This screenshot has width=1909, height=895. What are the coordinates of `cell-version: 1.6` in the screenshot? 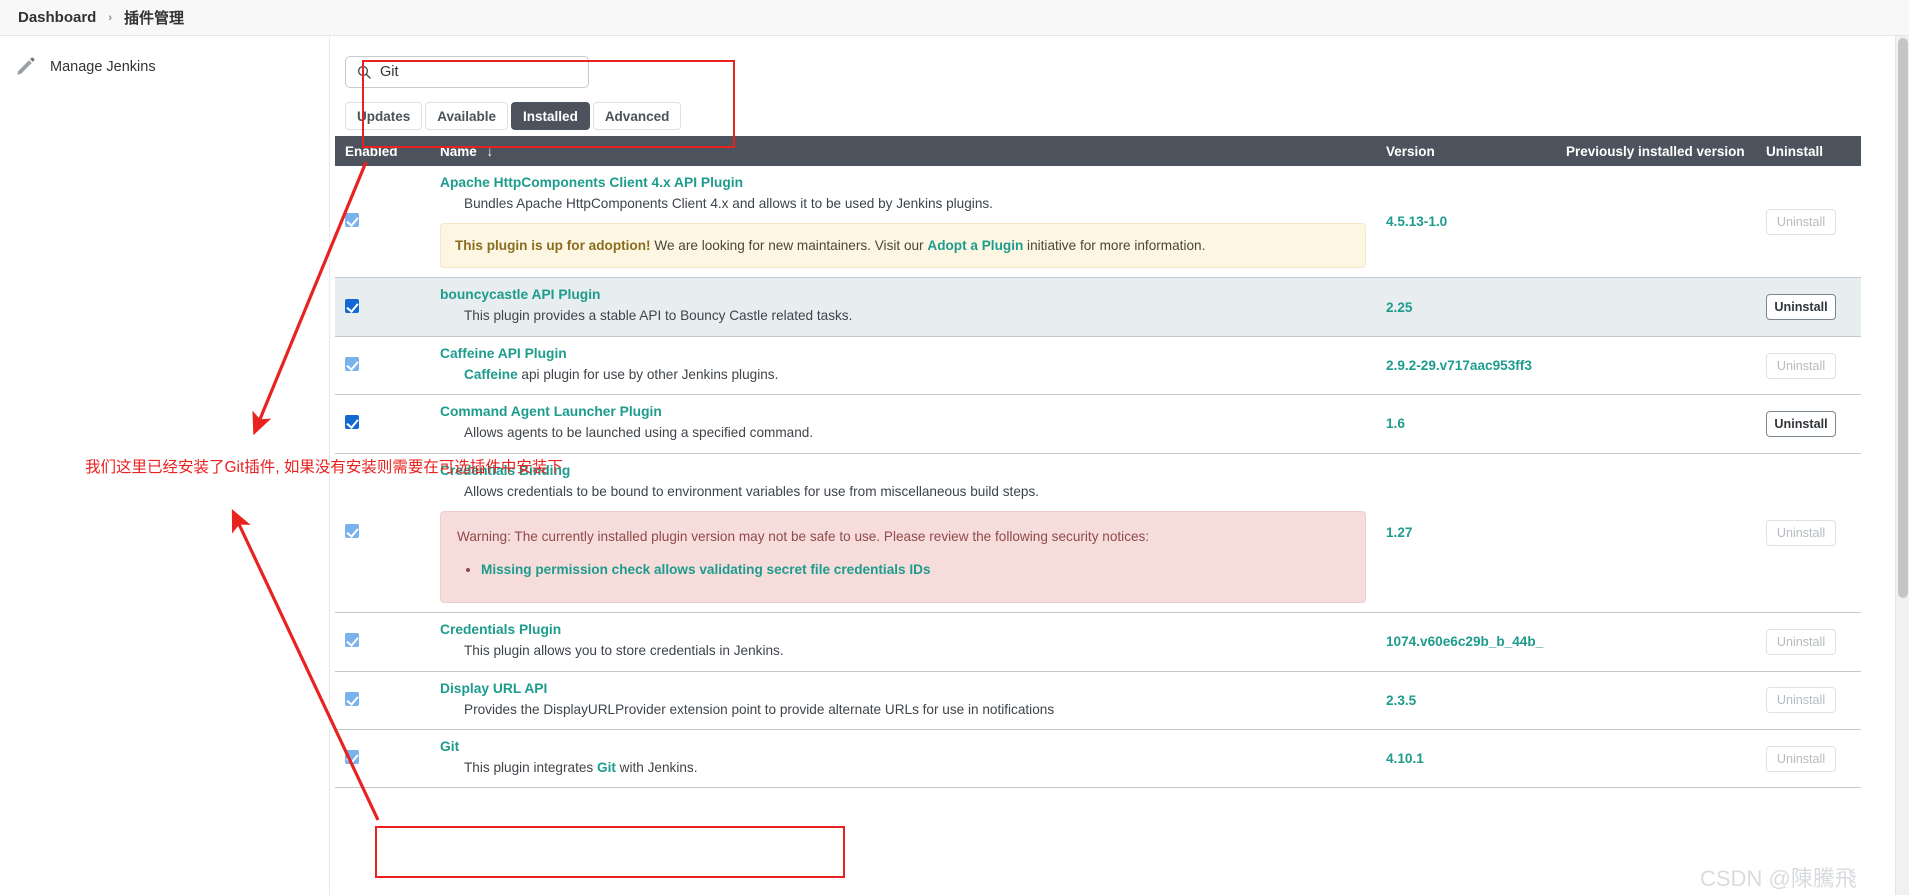 It's located at (1395, 424).